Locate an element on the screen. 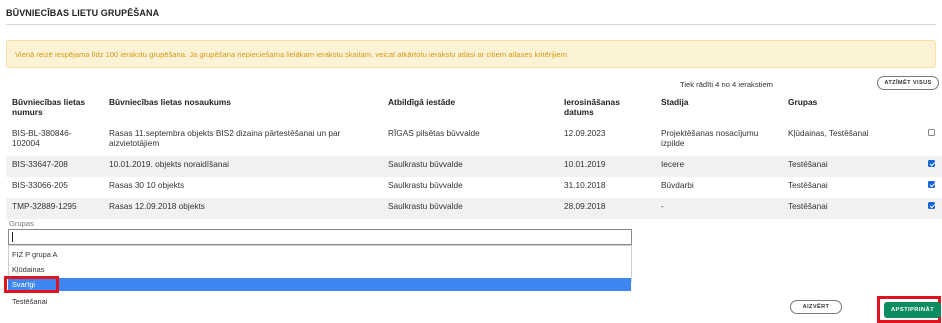  cell-case-number: BIS-BL-380846-102004 is located at coordinates (42, 138).